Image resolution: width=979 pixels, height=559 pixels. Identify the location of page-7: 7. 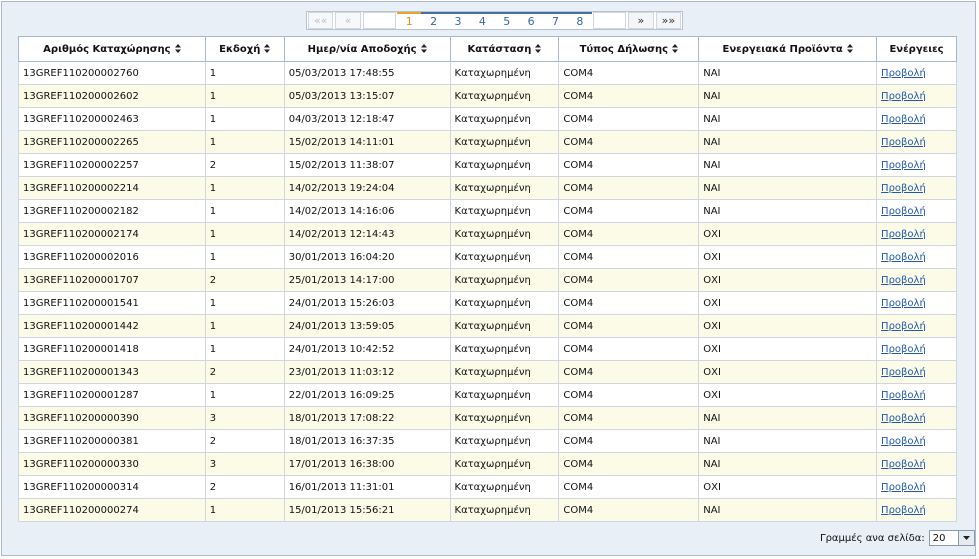
(555, 20).